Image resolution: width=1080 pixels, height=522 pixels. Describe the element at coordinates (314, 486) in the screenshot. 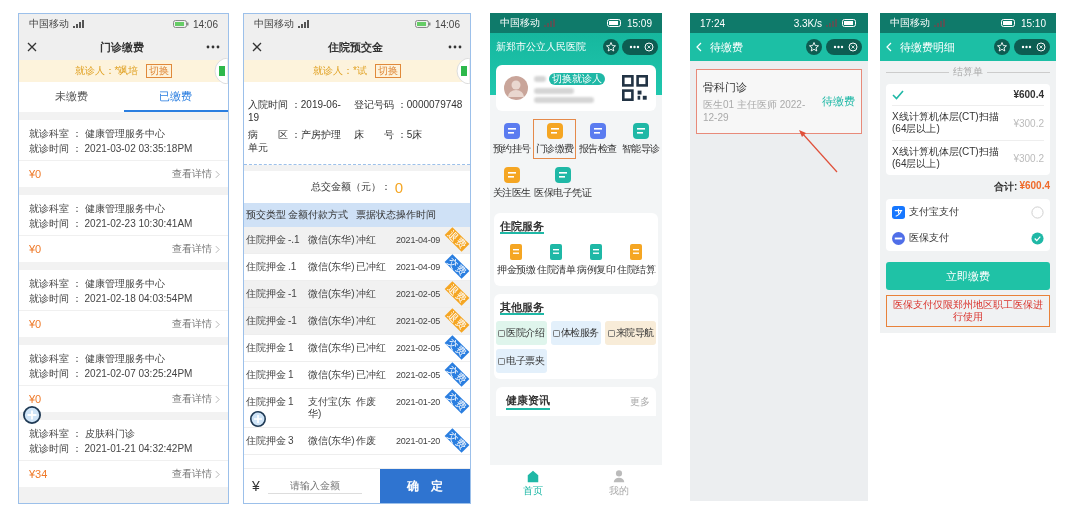

I see `amount-input: 请输入金额` at that location.